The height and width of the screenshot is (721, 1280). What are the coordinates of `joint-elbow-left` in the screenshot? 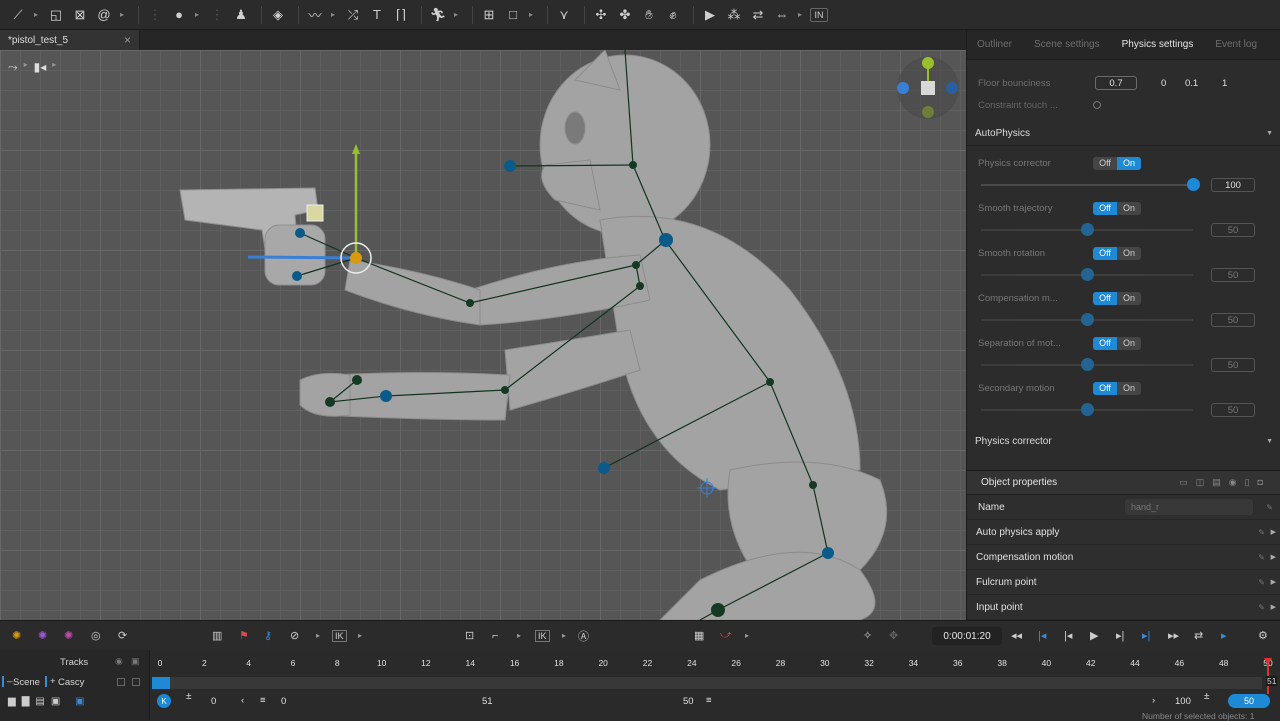 It's located at (505, 390).